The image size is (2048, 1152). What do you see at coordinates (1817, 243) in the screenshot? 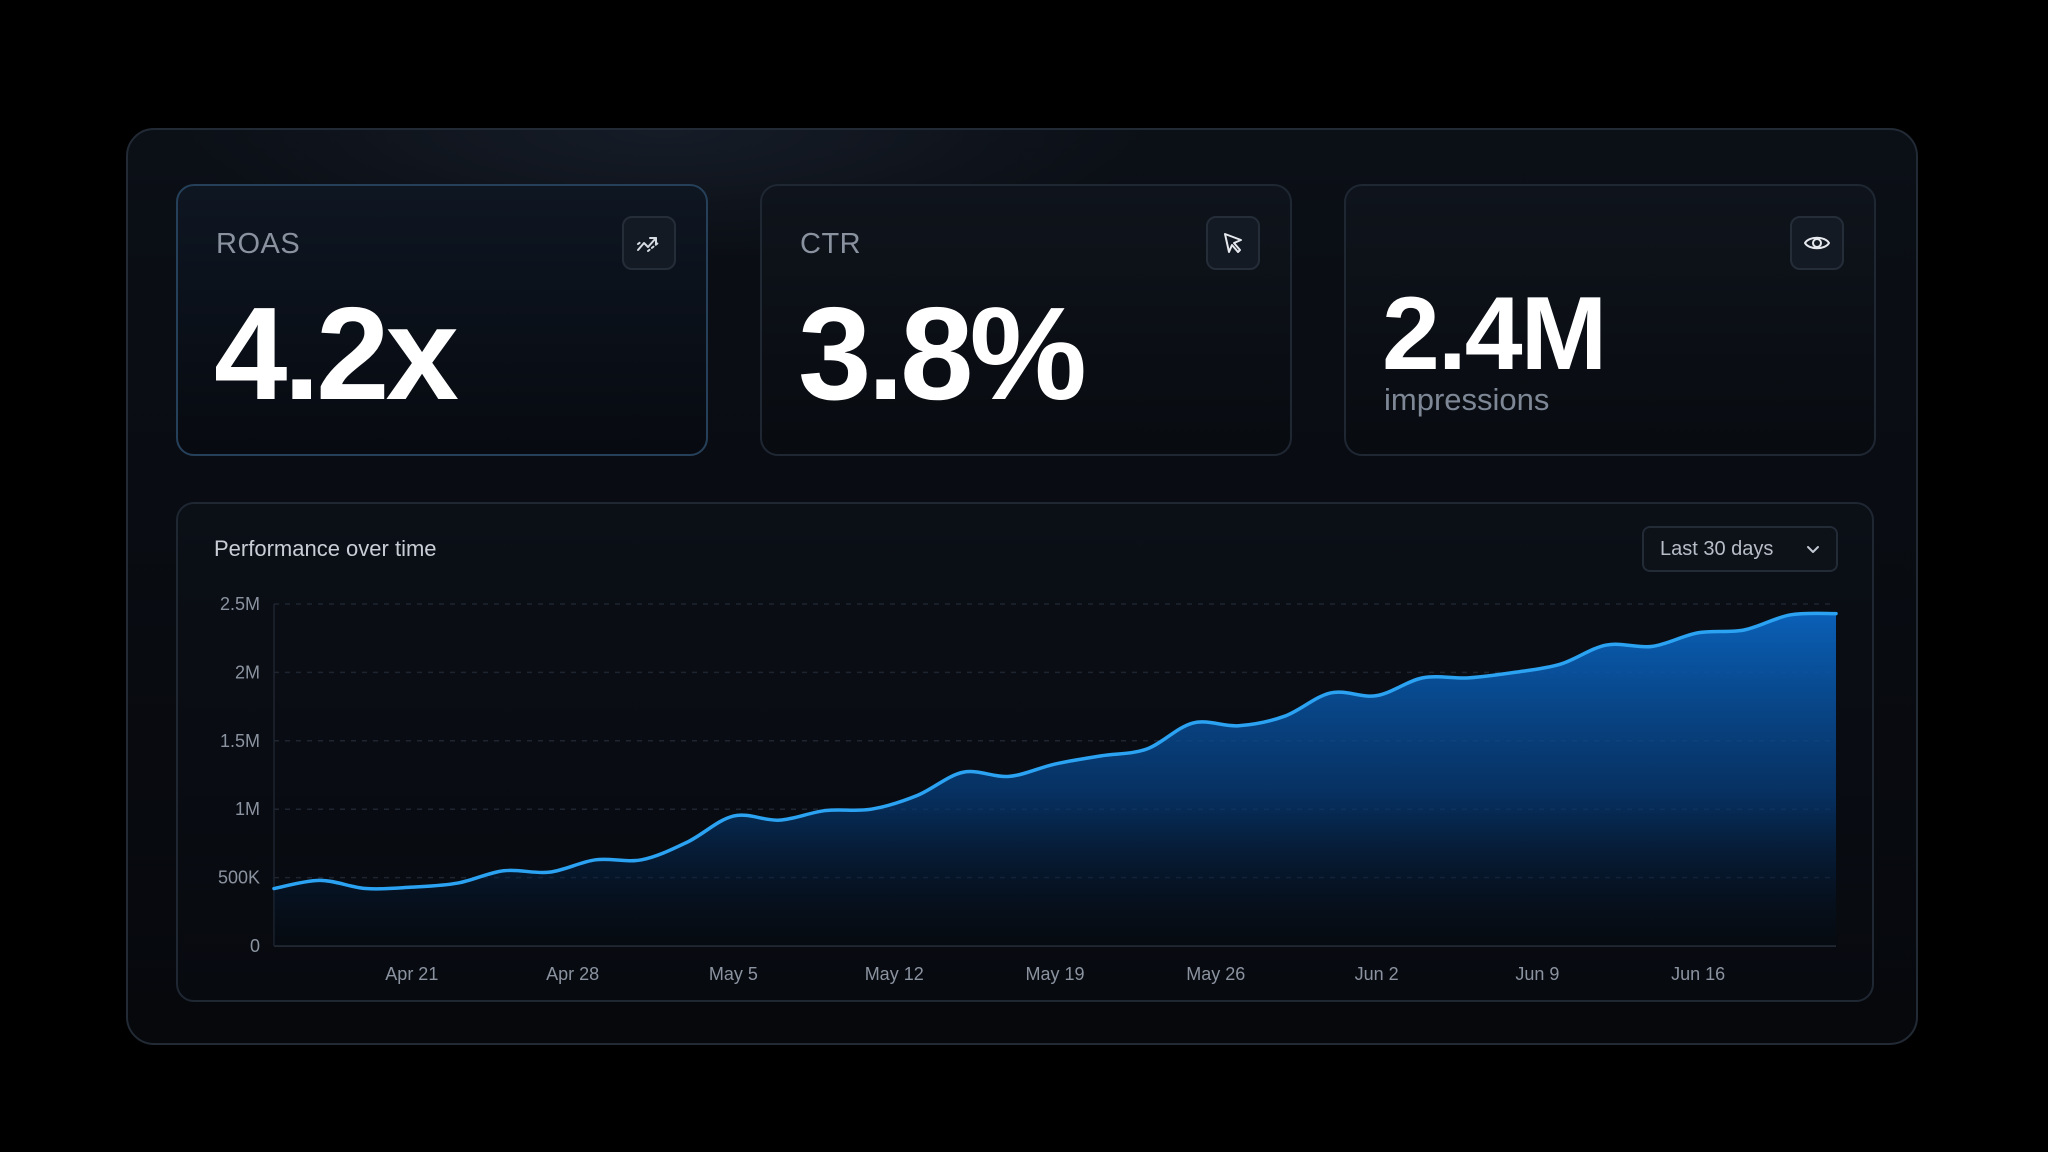
I see `eye-icon` at bounding box center [1817, 243].